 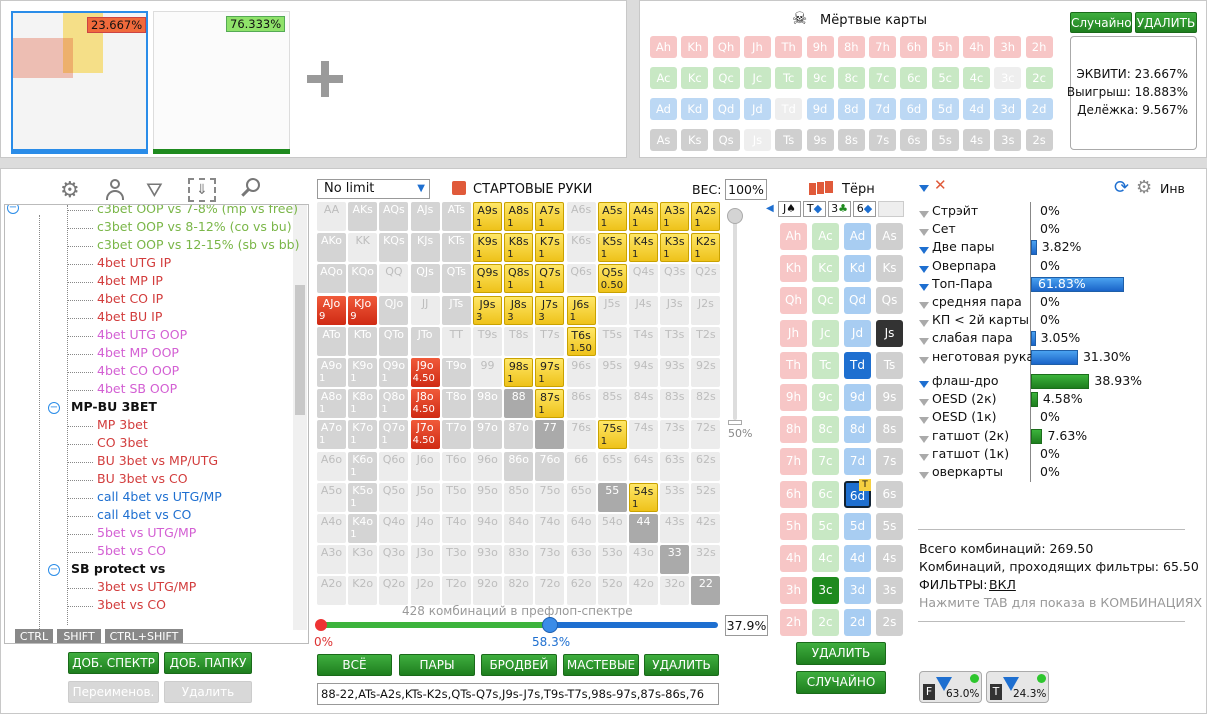 What do you see at coordinates (612, 310) in the screenshot?
I see `hand-cell-j5s: J5s` at bounding box center [612, 310].